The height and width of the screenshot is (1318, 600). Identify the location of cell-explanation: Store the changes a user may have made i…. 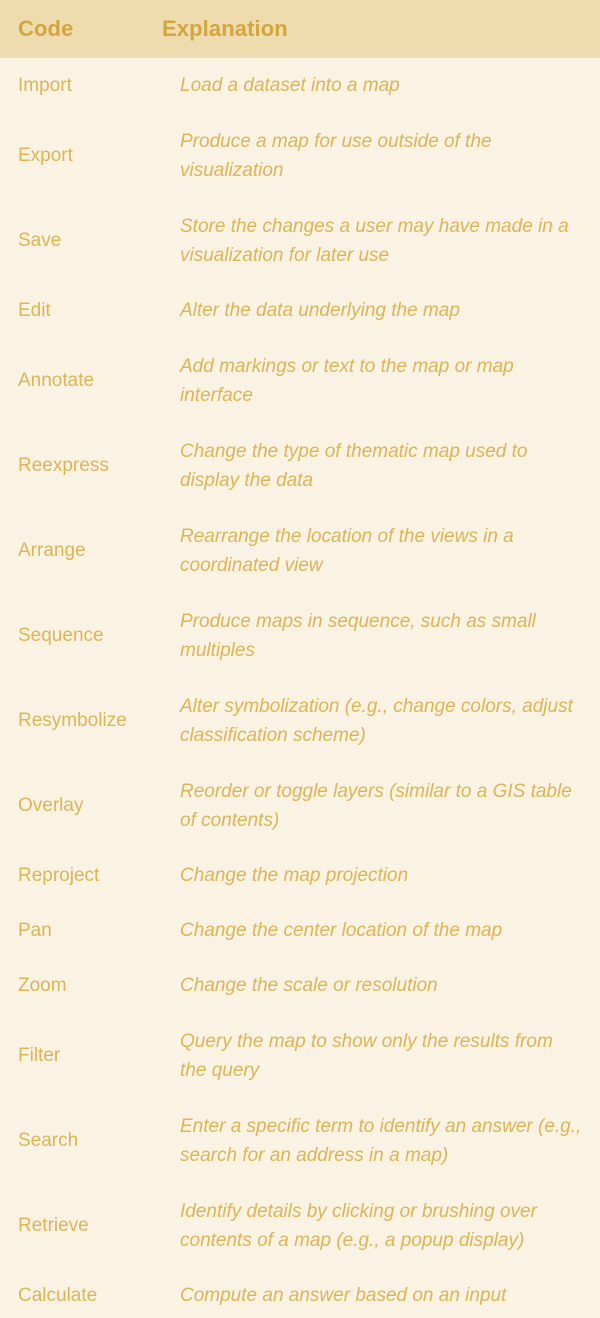
(374, 240).